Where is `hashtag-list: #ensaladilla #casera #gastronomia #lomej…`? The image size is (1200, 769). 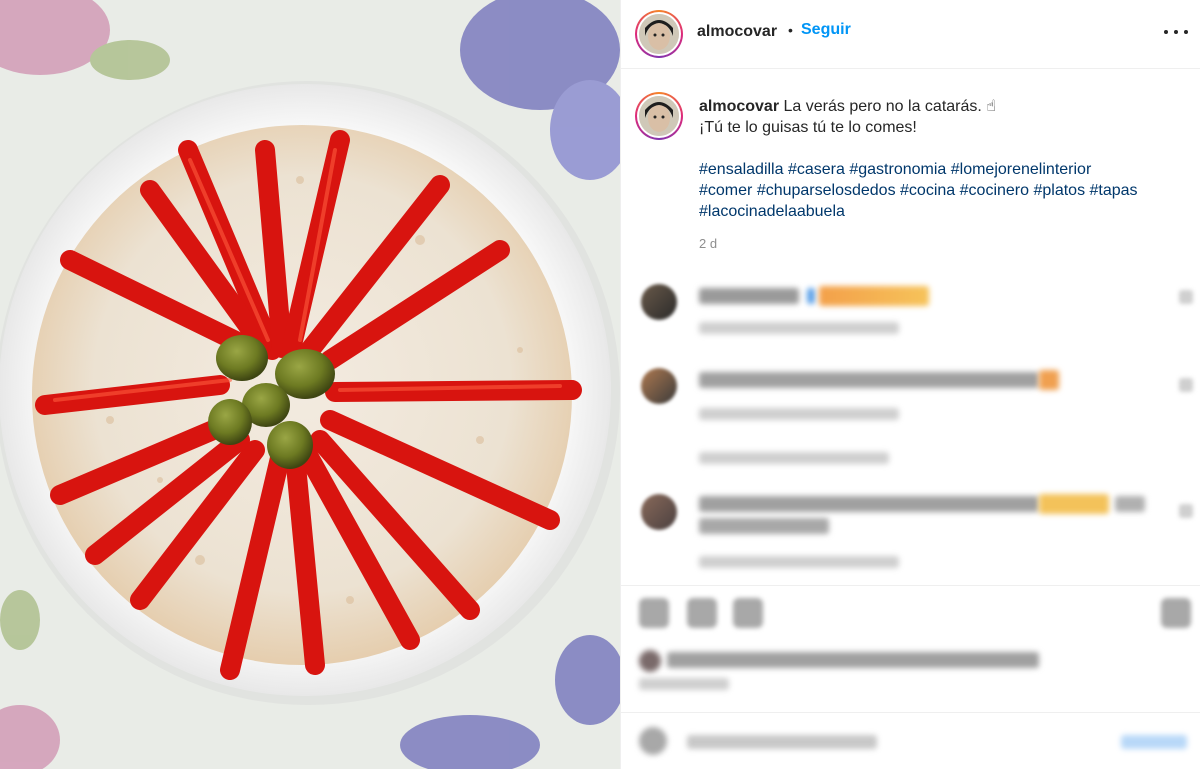
hashtag-list: #ensaladilla #casera #gastronomia #lomej… is located at coordinates (944, 190).